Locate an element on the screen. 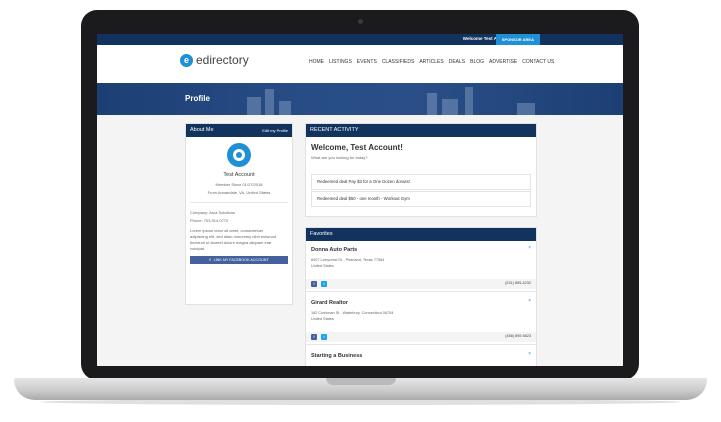 Image resolution: width=721 pixels, height=422 pixels. welcome-prompt: What are you looking for today? is located at coordinates (339, 157).